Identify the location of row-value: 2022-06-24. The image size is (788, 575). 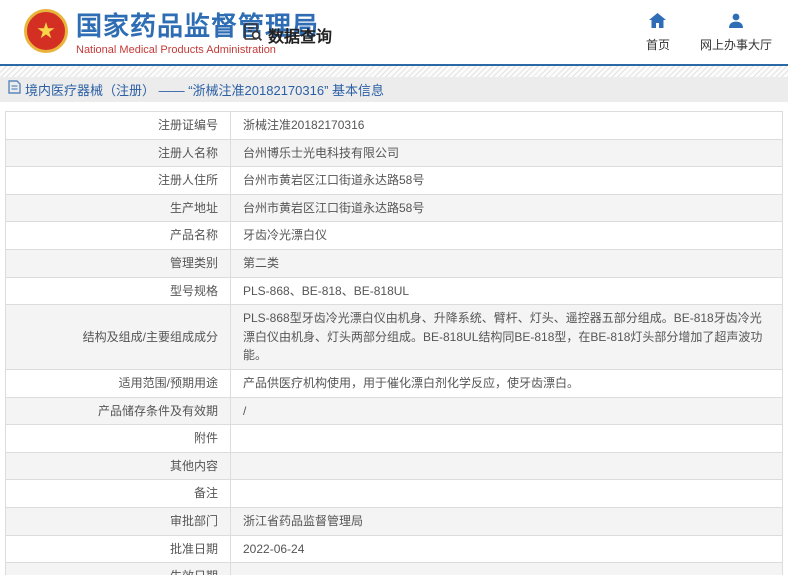
(506, 549).